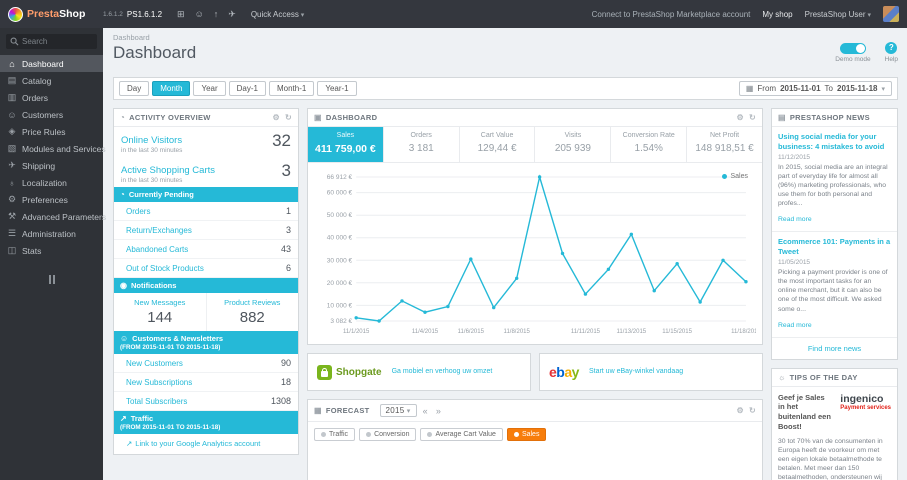 The width and height of the screenshot is (907, 480). What do you see at coordinates (777, 14) in the screenshot?
I see `my-shop-link: My shop` at bounding box center [777, 14].